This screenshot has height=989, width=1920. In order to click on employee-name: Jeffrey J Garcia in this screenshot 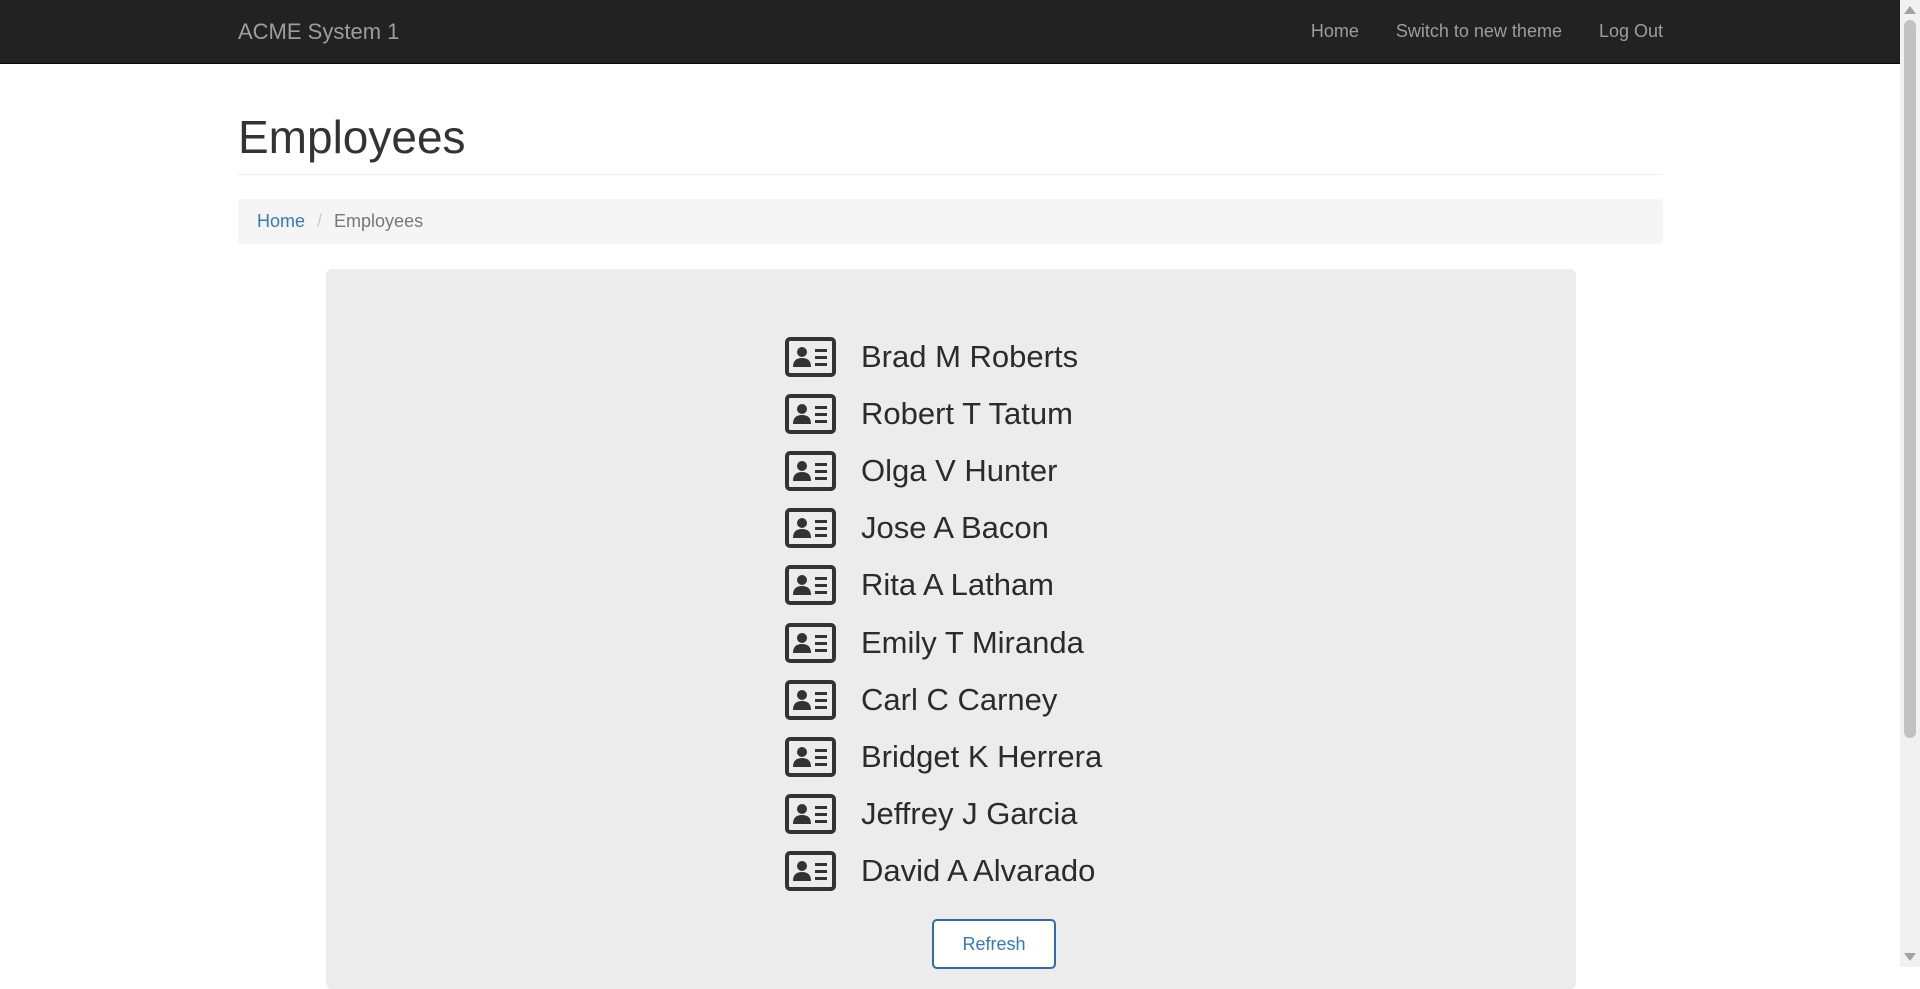, I will do `click(969, 814)`.